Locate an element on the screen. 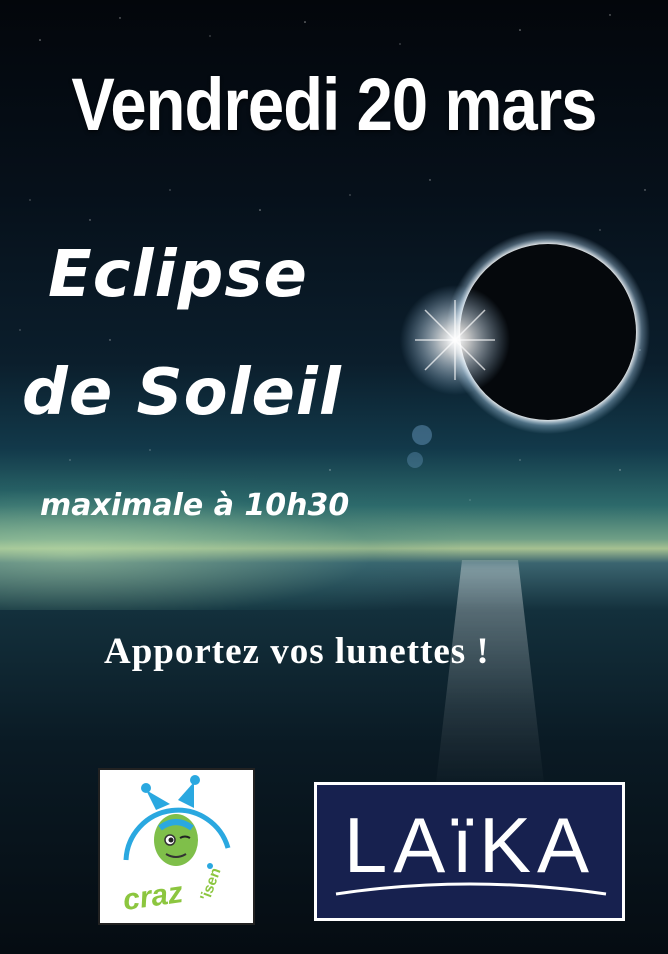 This screenshot has width=668, height=954. event-title-line1: Eclipse is located at coordinates (178, 275).